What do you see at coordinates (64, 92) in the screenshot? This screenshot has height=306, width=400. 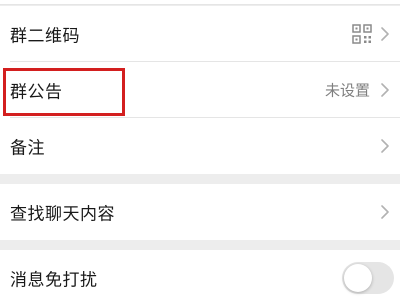 I see `highlight-annotation-box` at bounding box center [64, 92].